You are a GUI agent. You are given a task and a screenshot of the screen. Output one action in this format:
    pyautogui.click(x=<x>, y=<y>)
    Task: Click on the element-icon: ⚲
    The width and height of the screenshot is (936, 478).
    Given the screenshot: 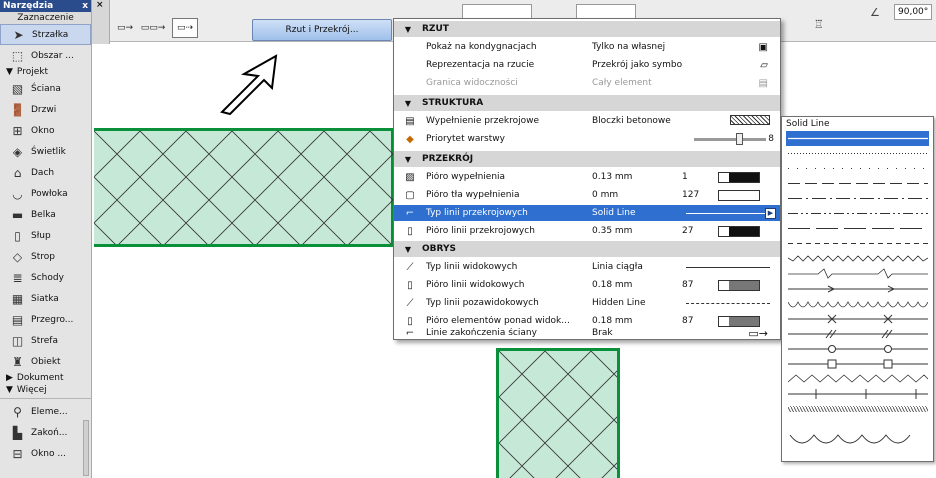 What is the action you would take?
    pyautogui.click(x=17, y=411)
    